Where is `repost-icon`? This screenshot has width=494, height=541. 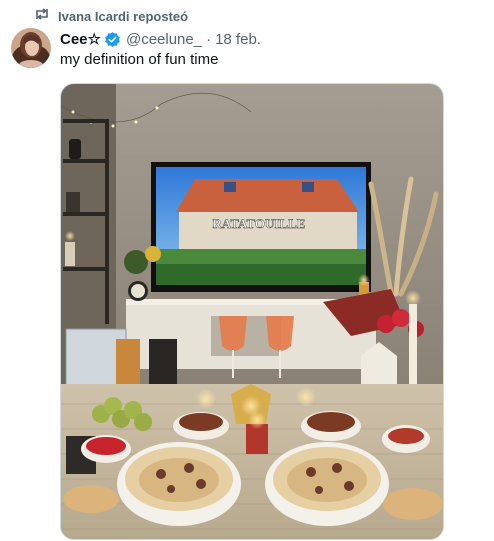
repost-icon is located at coordinates (42, 16).